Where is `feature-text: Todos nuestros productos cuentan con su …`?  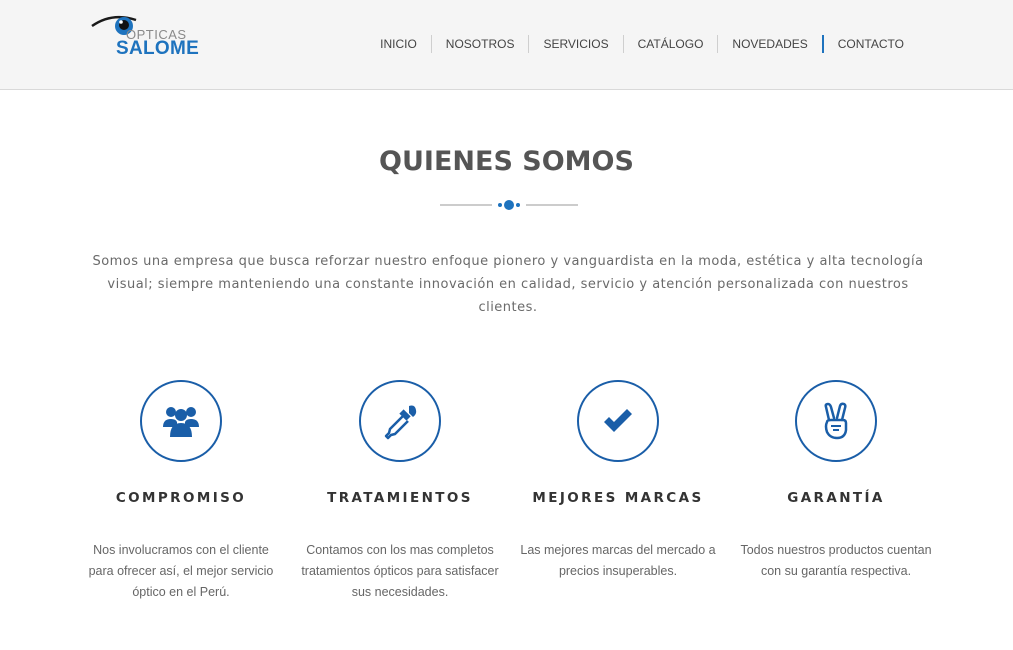
feature-text: Todos nuestros productos cuentan con su … is located at coordinates (836, 560).